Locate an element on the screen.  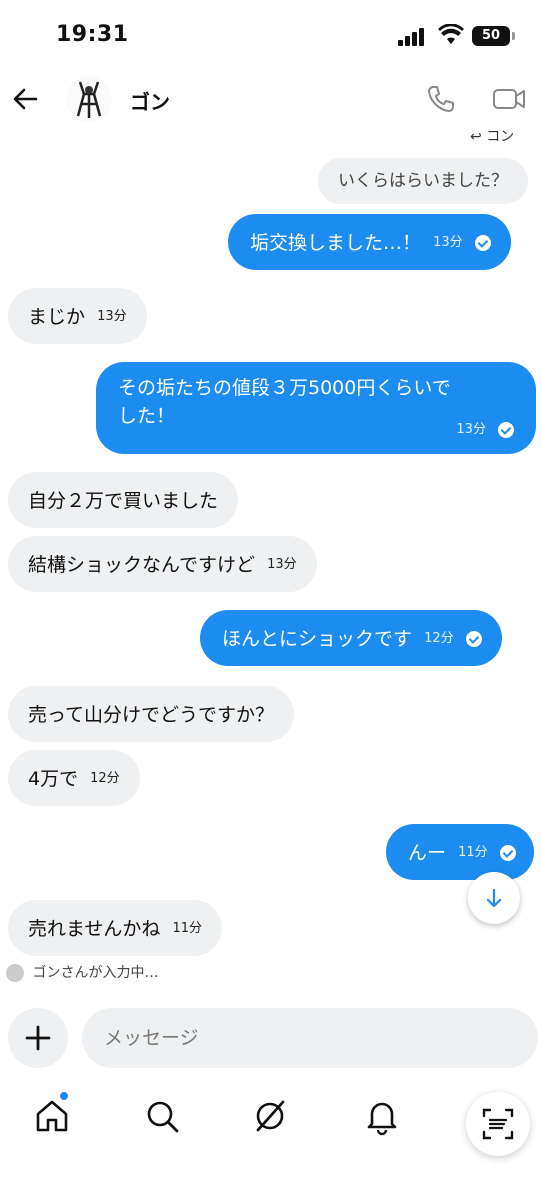
message-bubble-incoming: 売って山分けでどうですか？ is located at coordinates (151, 714).